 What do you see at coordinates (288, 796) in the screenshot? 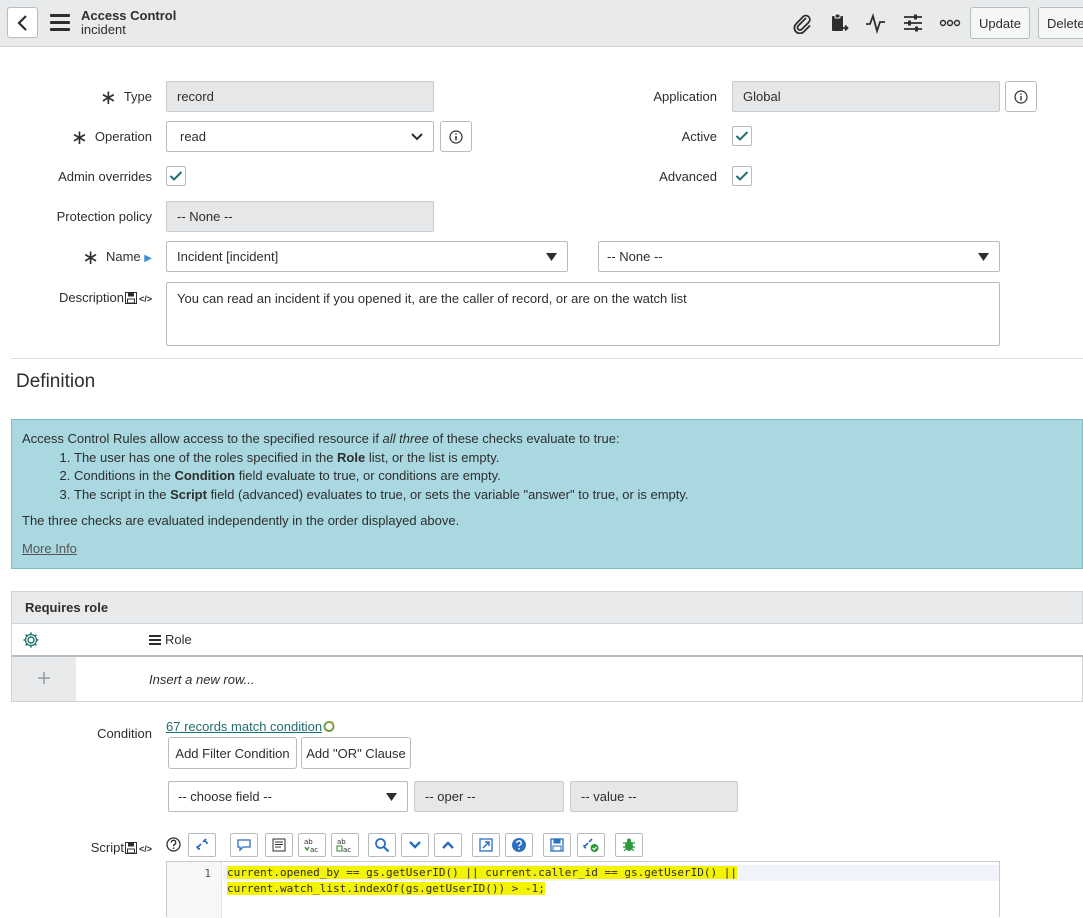
I see `choose-field-select: -- choose field --` at bounding box center [288, 796].